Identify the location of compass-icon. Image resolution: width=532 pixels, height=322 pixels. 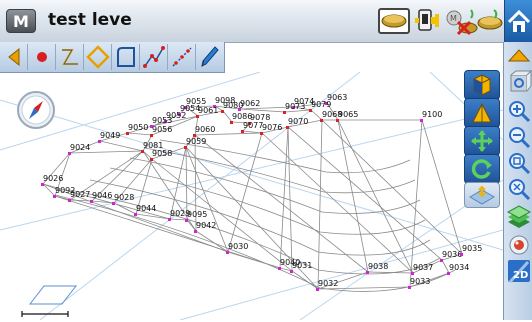
(36, 110).